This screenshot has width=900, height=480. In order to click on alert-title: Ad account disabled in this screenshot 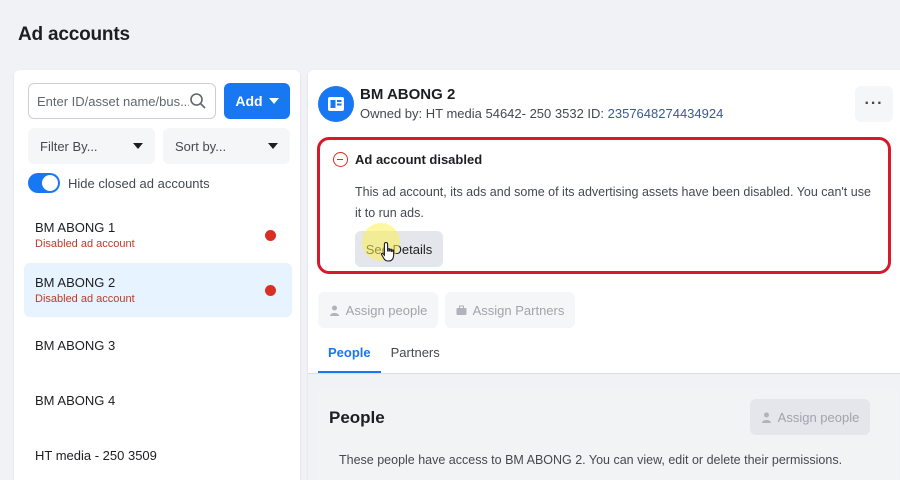, I will do `click(419, 159)`.